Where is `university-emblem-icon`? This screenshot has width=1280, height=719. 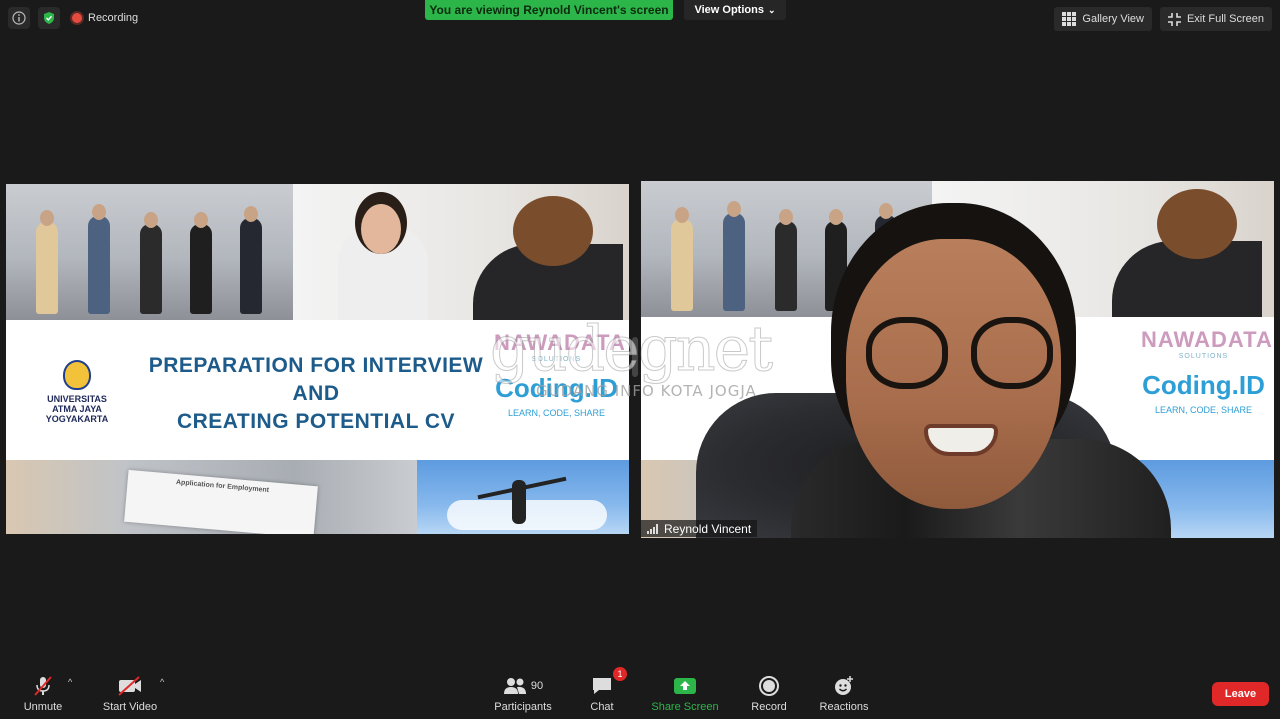
university-emblem-icon is located at coordinates (77, 375).